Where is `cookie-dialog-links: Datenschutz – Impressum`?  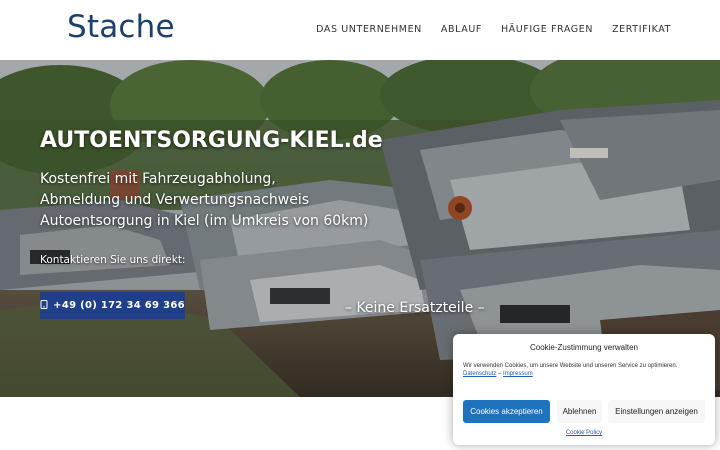 cookie-dialog-links: Datenschutz – Impressum is located at coordinates (498, 374).